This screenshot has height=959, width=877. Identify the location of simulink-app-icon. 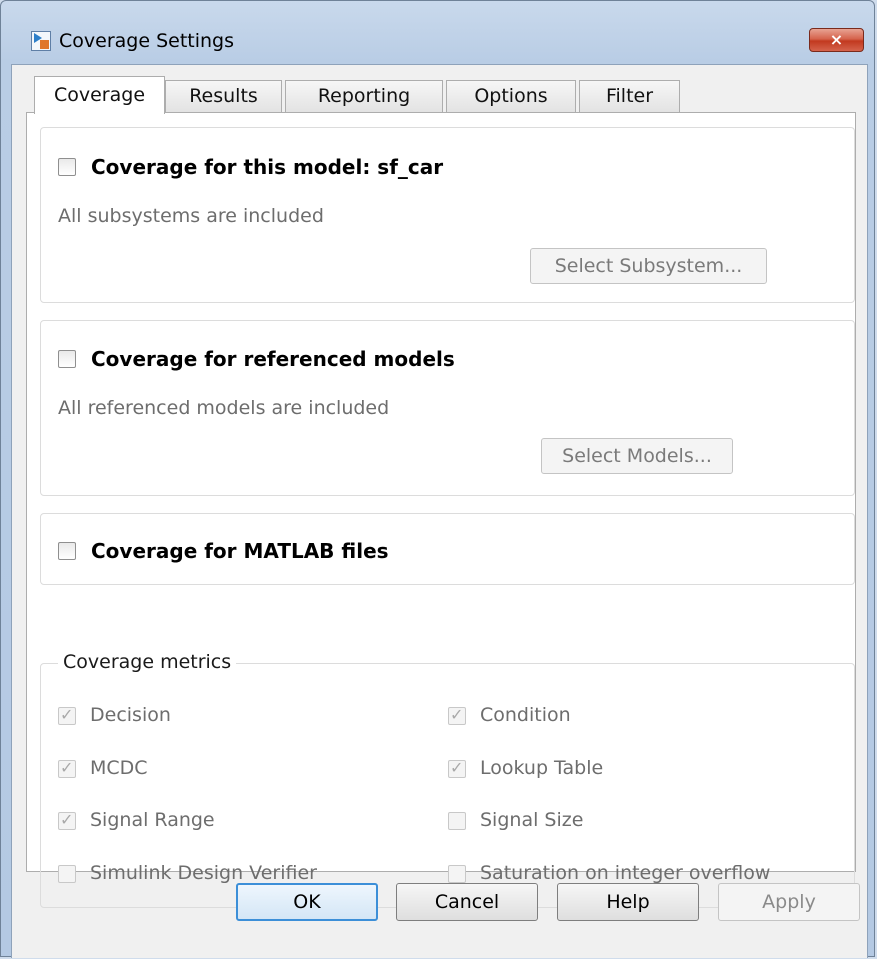
(41, 41).